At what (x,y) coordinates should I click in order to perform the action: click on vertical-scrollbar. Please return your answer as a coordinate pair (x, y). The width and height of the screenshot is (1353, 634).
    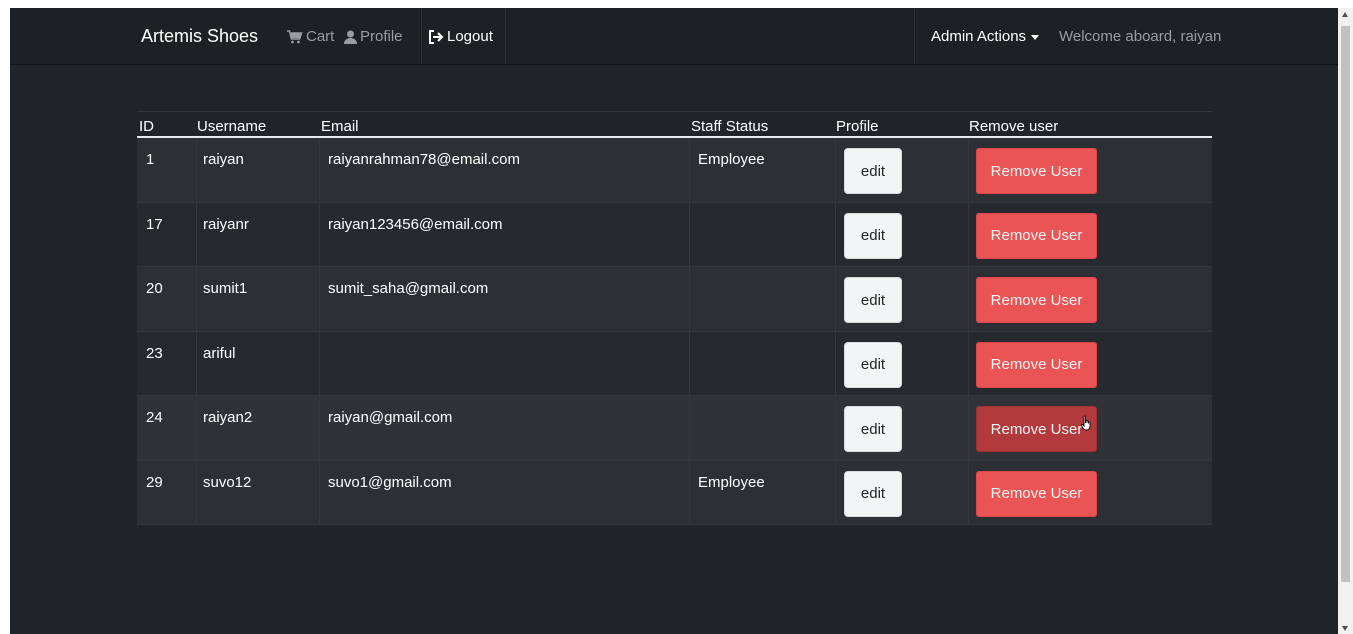
    Looking at the image, I should click on (1345, 321).